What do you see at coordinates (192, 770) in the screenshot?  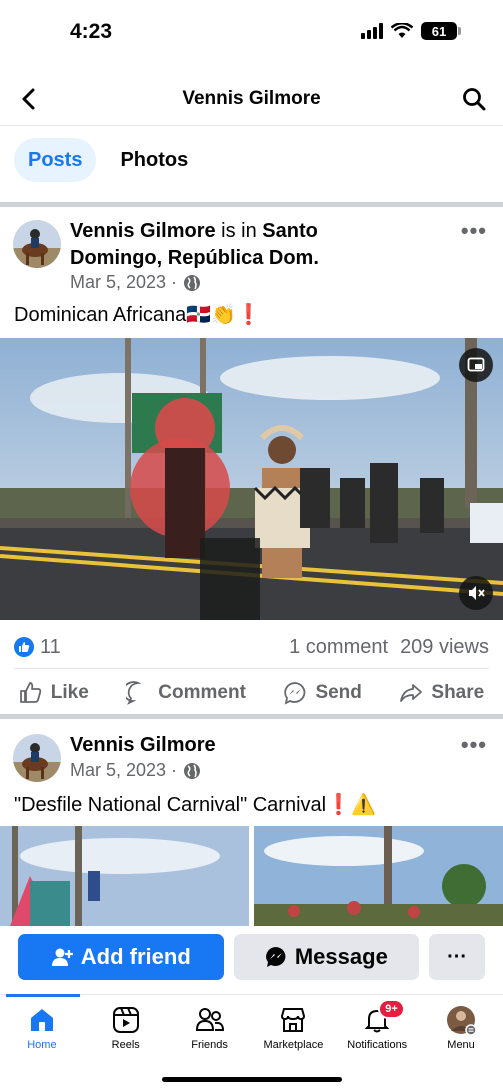 I see `globe-icon` at bounding box center [192, 770].